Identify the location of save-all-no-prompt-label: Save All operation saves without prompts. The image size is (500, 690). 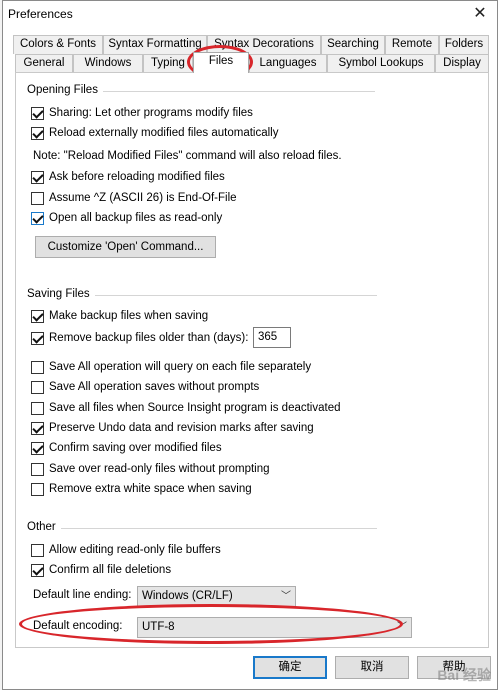
(154, 387).